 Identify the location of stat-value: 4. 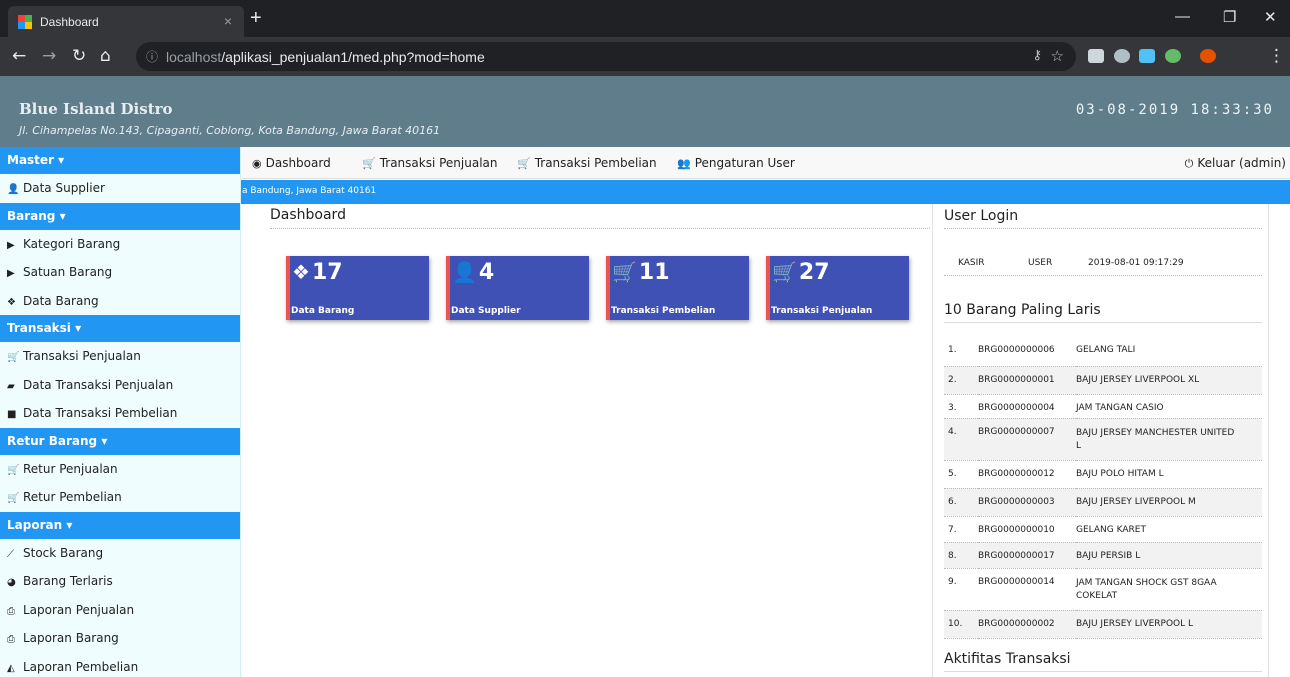
(486, 272).